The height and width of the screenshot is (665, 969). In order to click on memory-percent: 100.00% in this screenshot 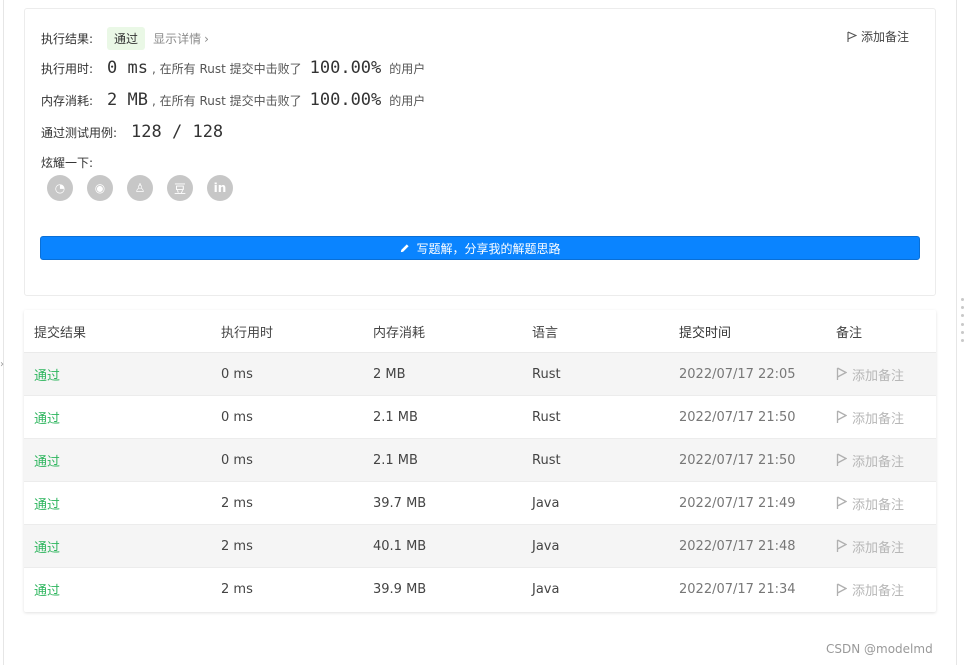, I will do `click(345, 100)`.